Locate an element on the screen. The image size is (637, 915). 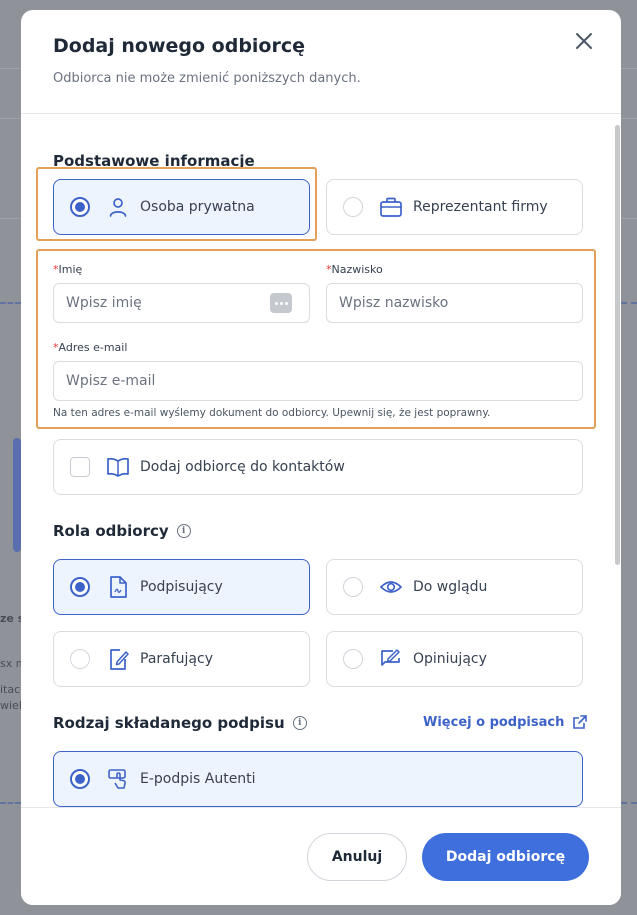
signature-type-title-text: Rodzaj składanego podpisu is located at coordinates (169, 723).